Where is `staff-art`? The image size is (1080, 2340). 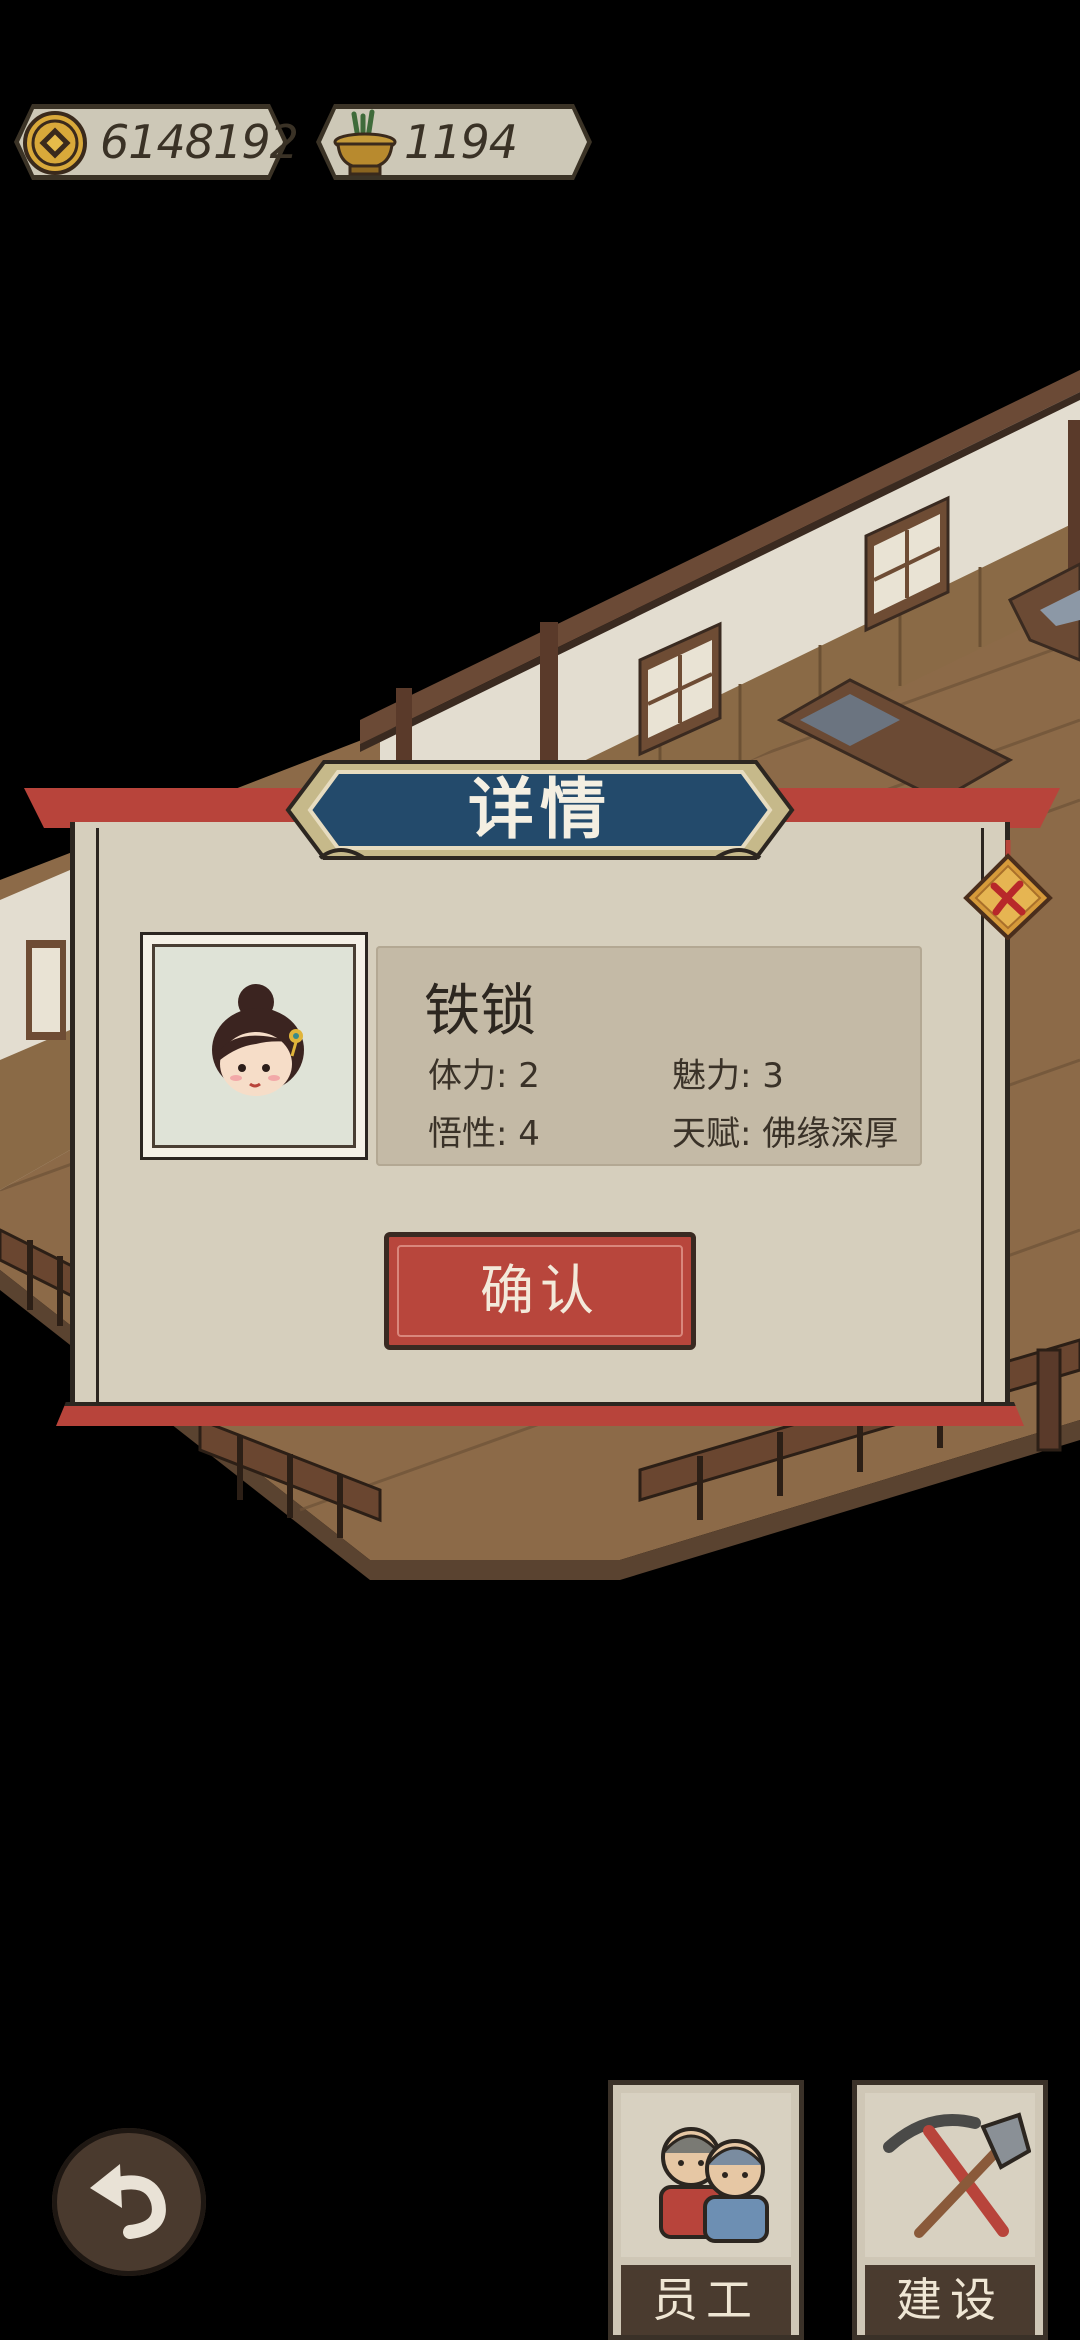
staff-art is located at coordinates (706, 2175).